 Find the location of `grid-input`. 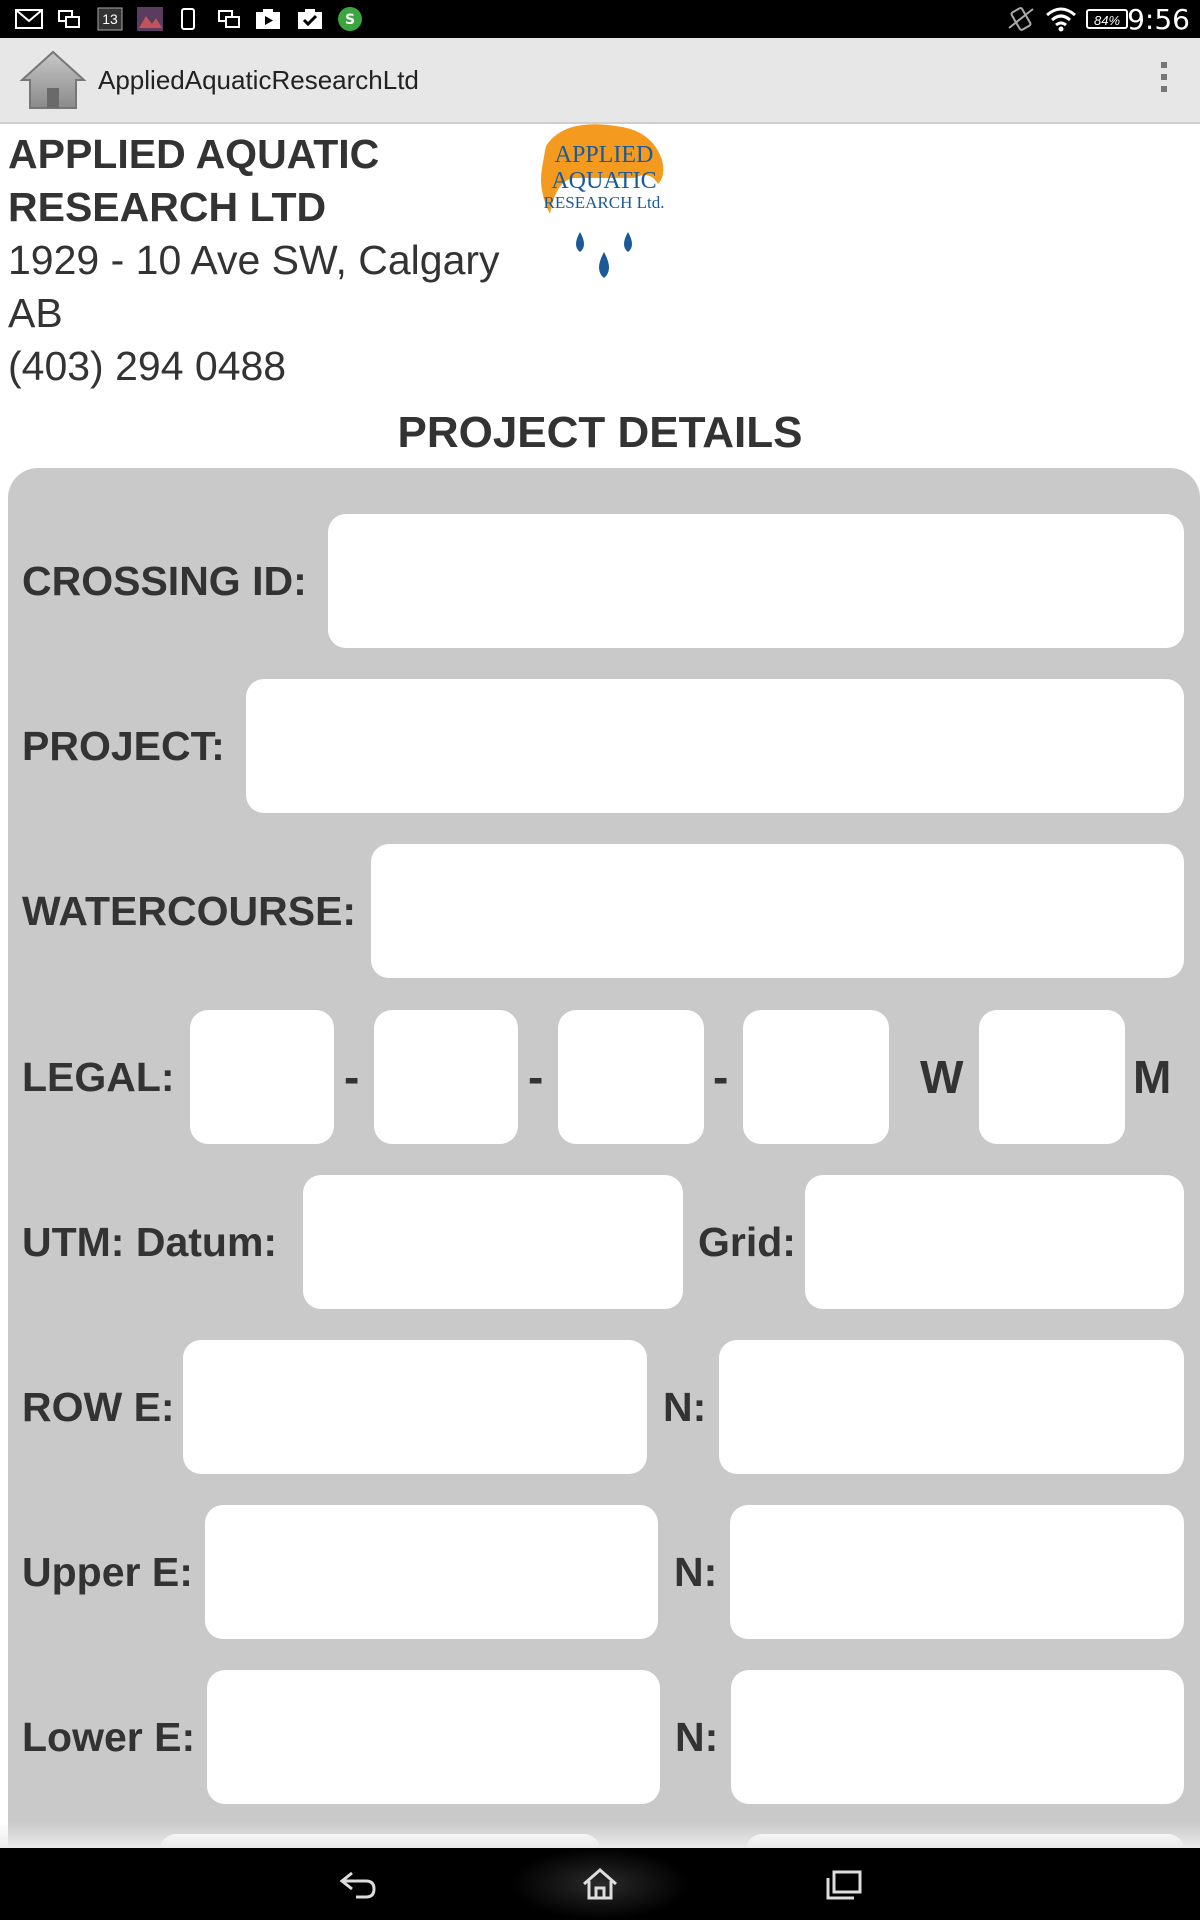

grid-input is located at coordinates (994, 1242).